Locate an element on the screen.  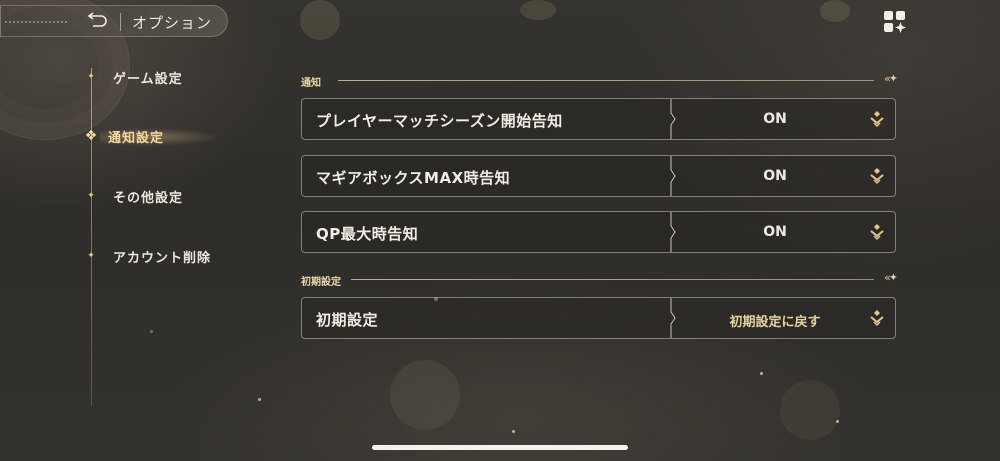
back-arrow-icon is located at coordinates (97, 19).